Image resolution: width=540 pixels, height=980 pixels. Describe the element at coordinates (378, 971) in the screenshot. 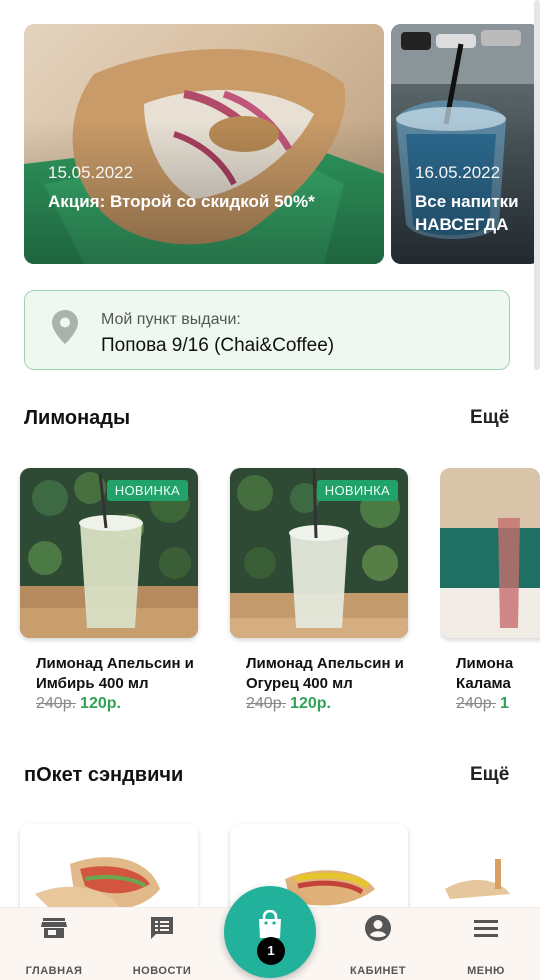

I see `nav-label: КАБИНЕТ` at that location.